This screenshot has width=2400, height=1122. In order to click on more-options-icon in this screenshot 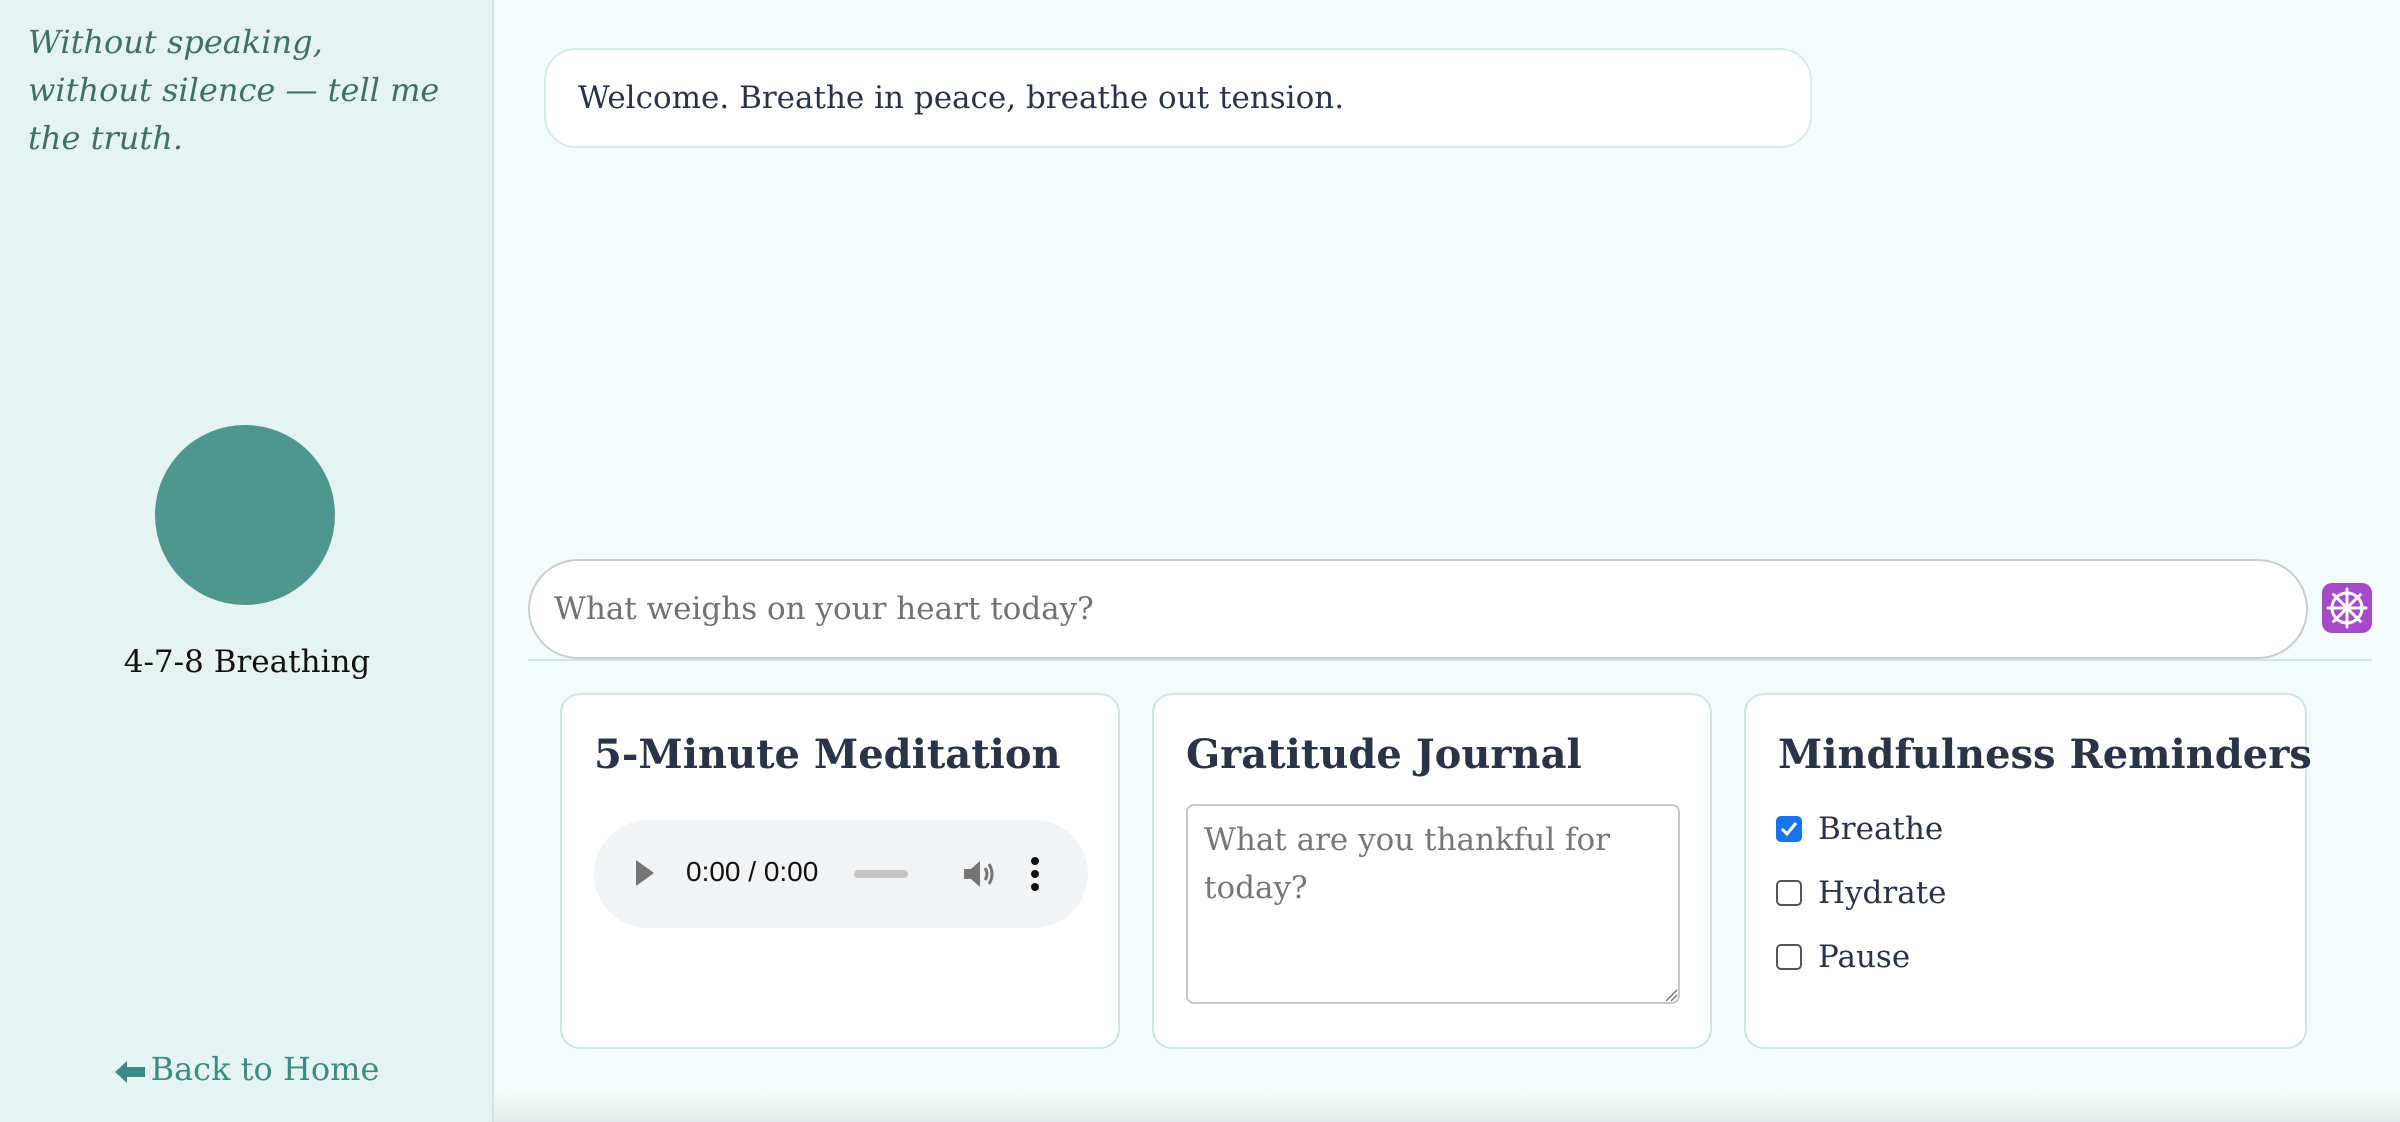, I will do `click(1035, 874)`.